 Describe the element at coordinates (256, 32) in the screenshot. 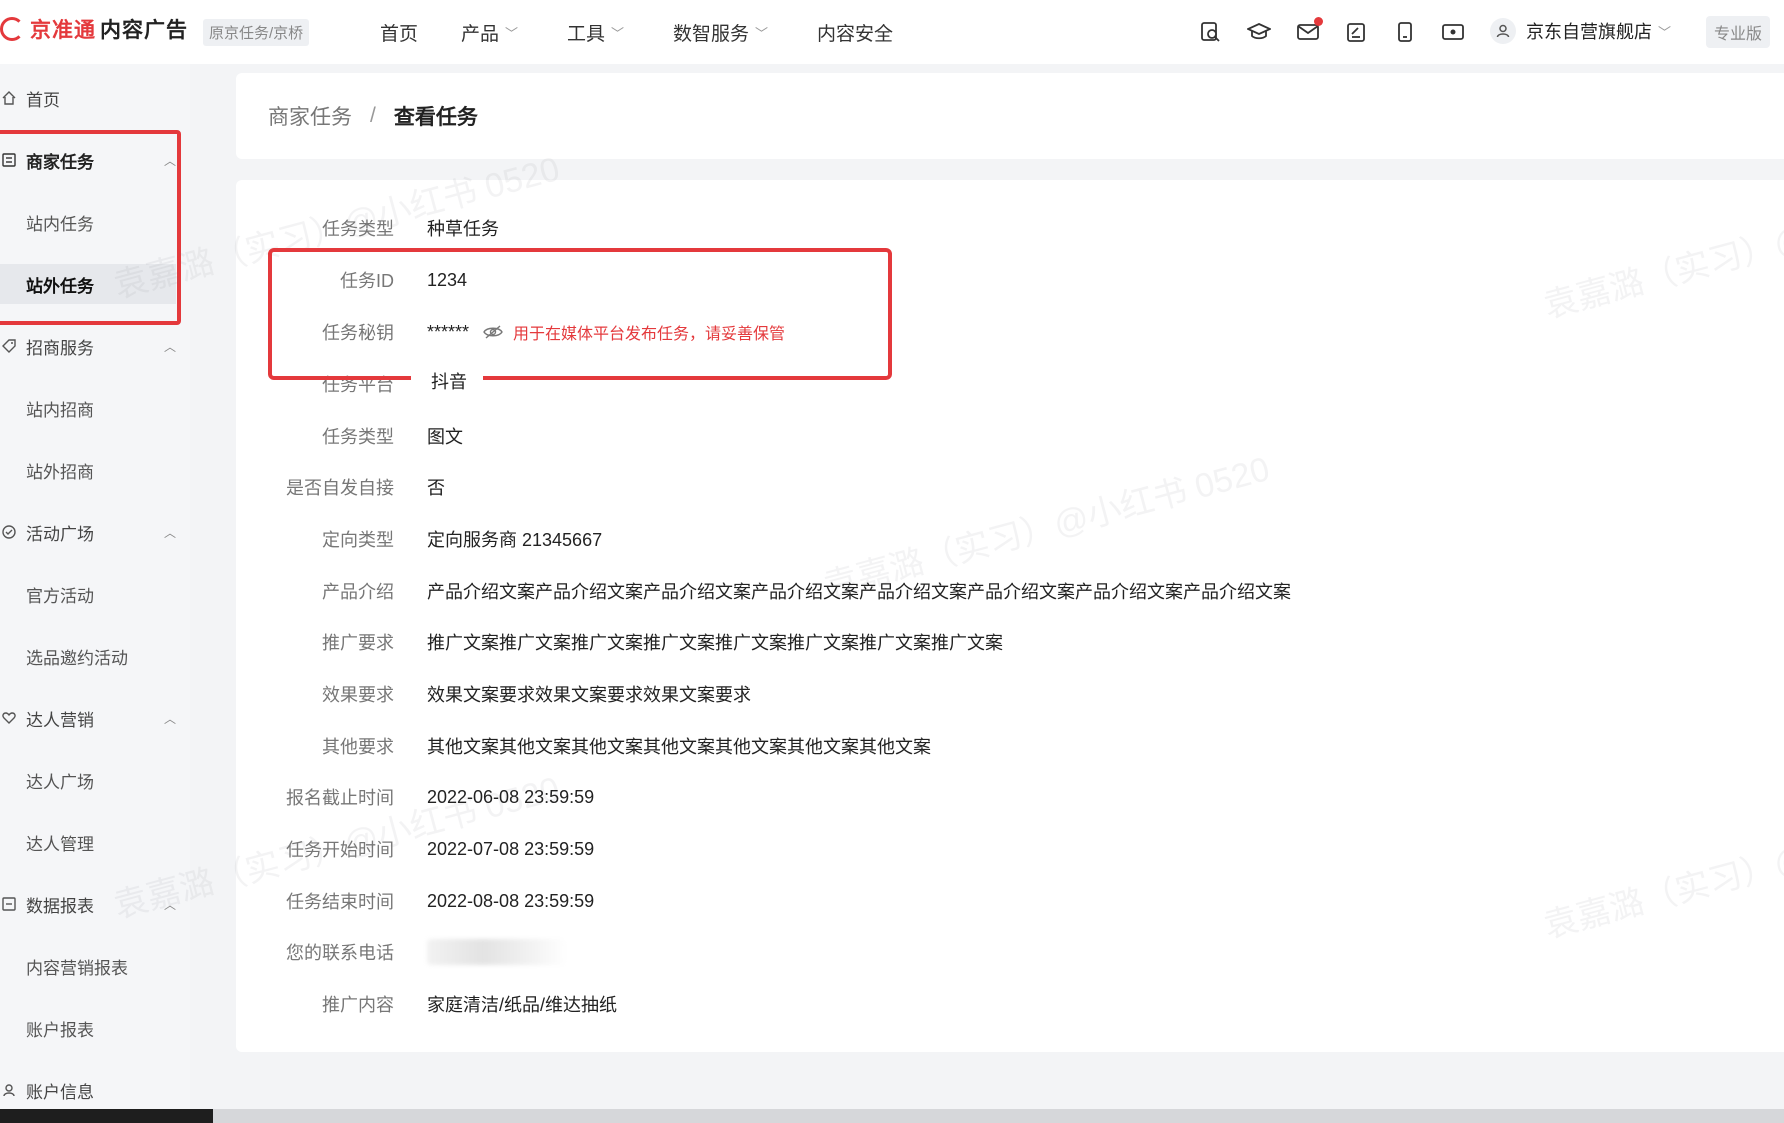

I see `tenant-tag: 原京任务/京桥` at that location.